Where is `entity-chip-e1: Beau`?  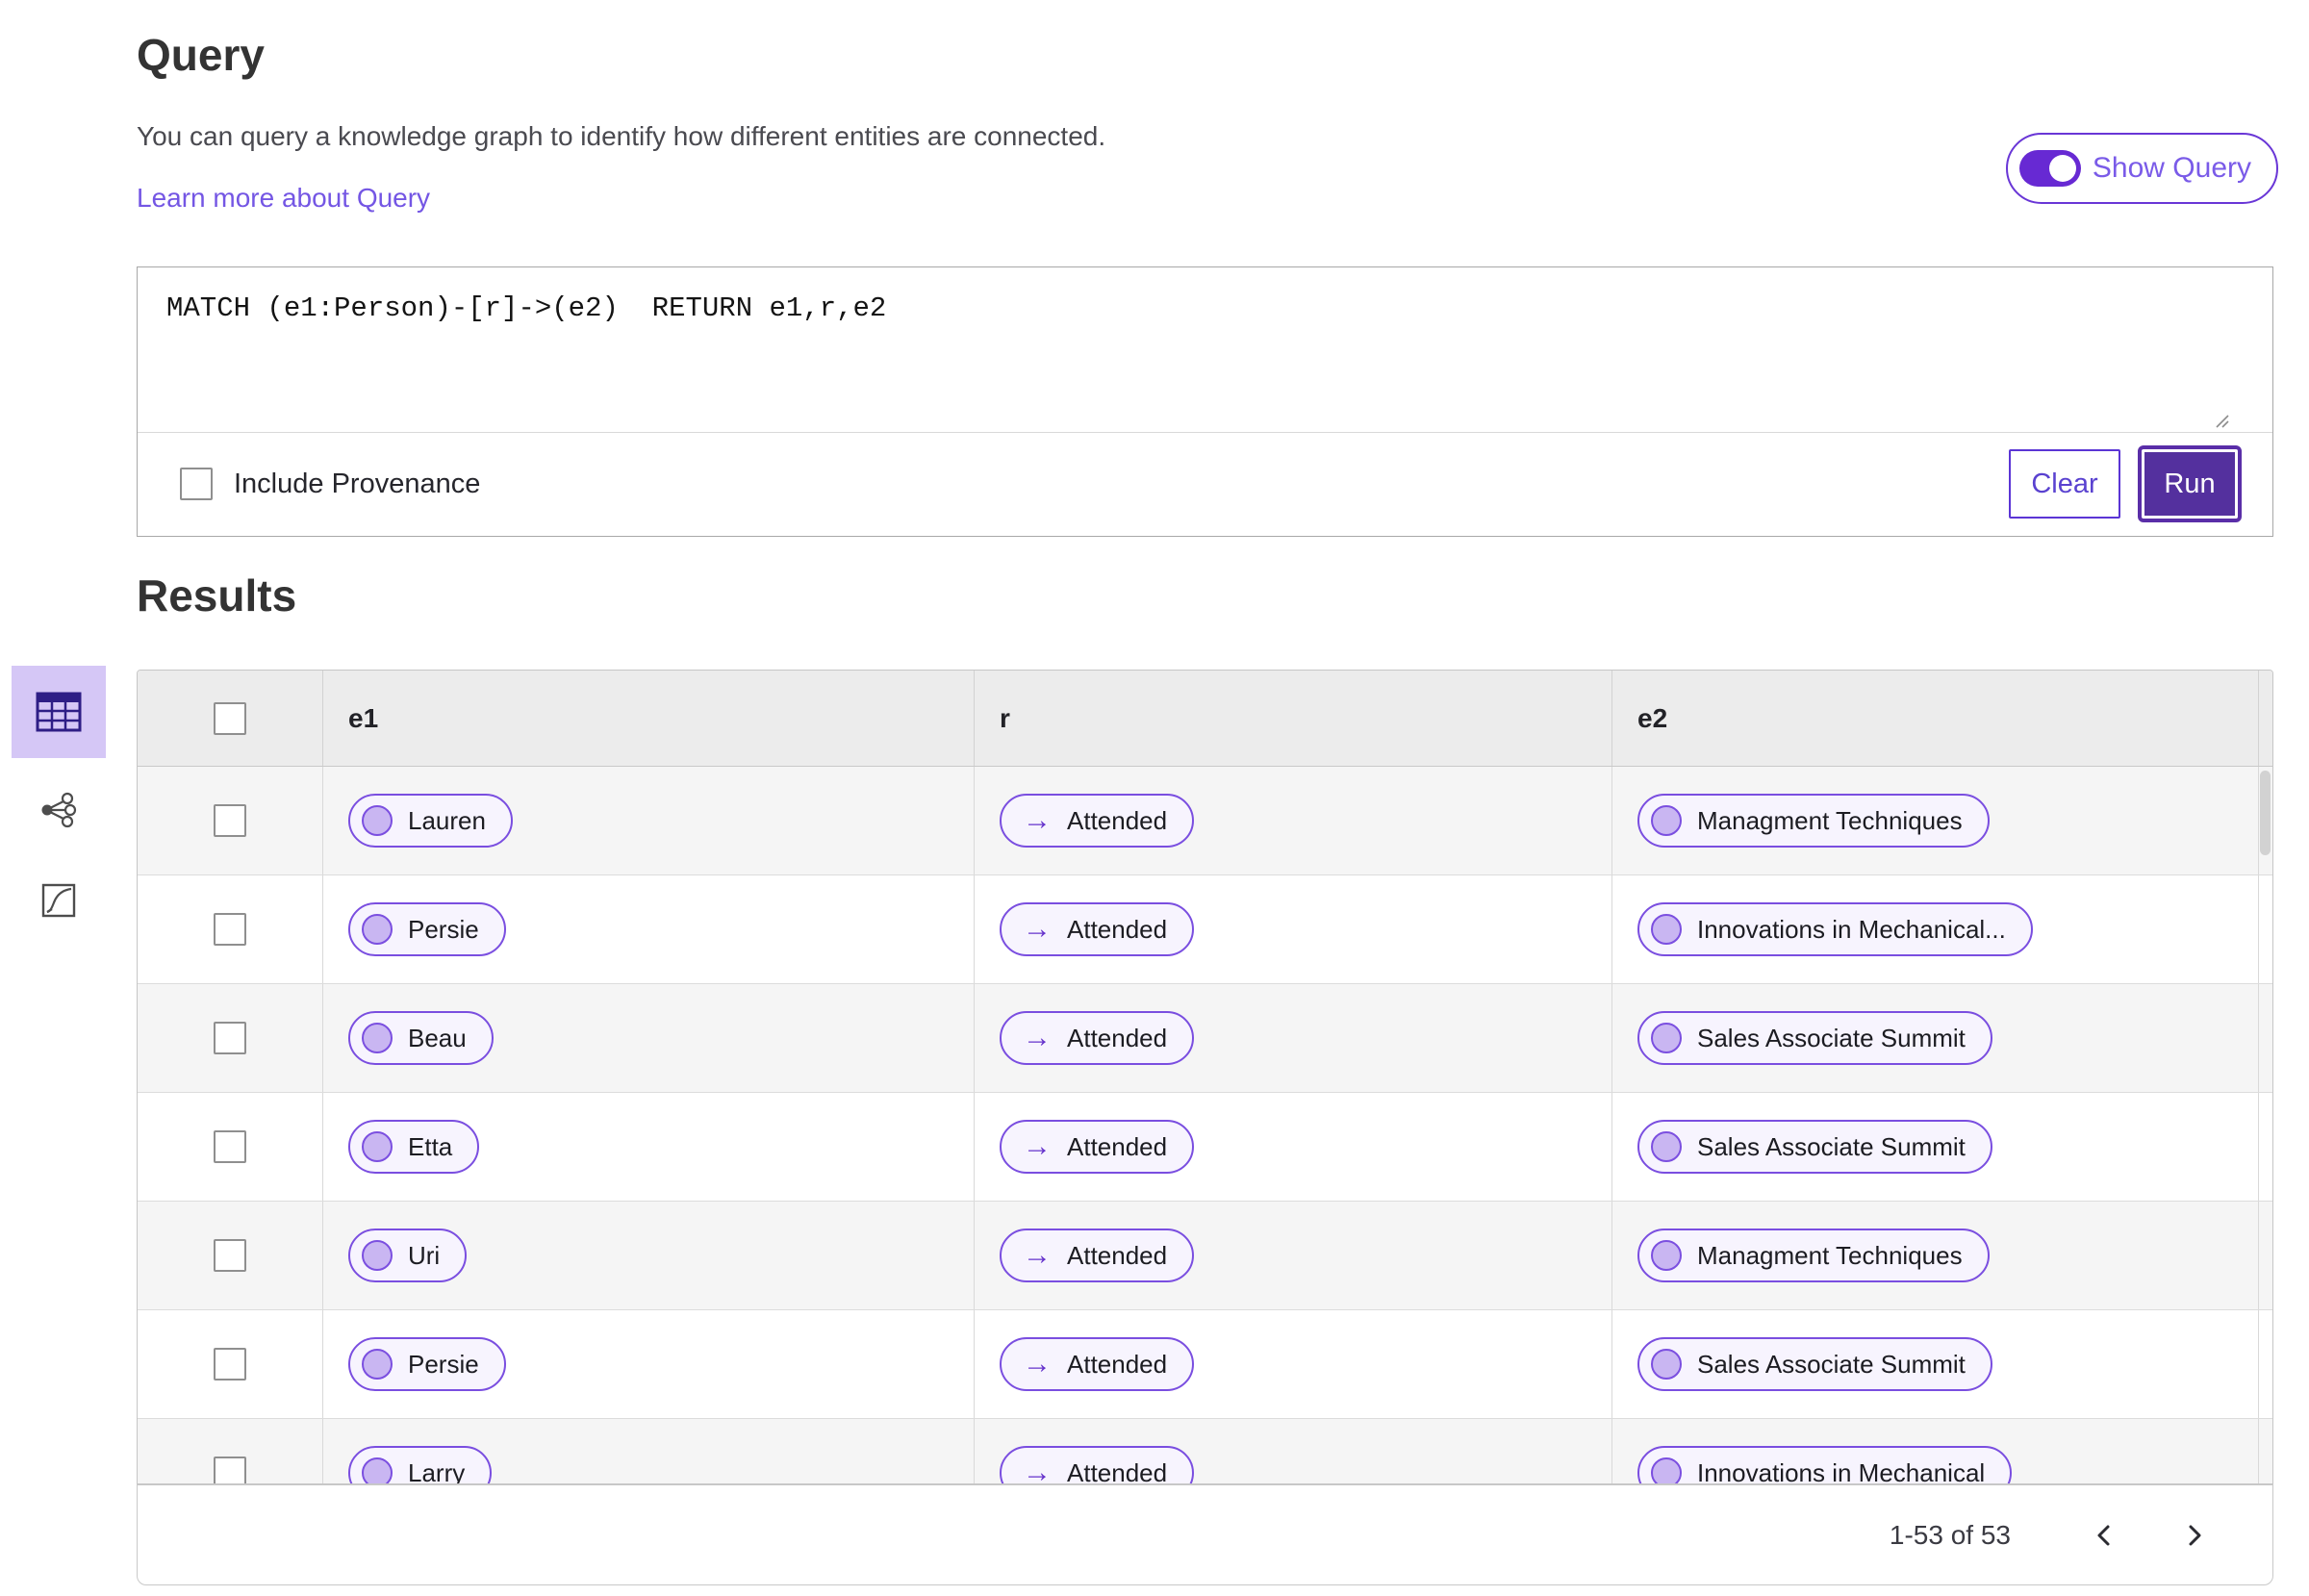
entity-chip-e1: Beau is located at coordinates (421, 1038).